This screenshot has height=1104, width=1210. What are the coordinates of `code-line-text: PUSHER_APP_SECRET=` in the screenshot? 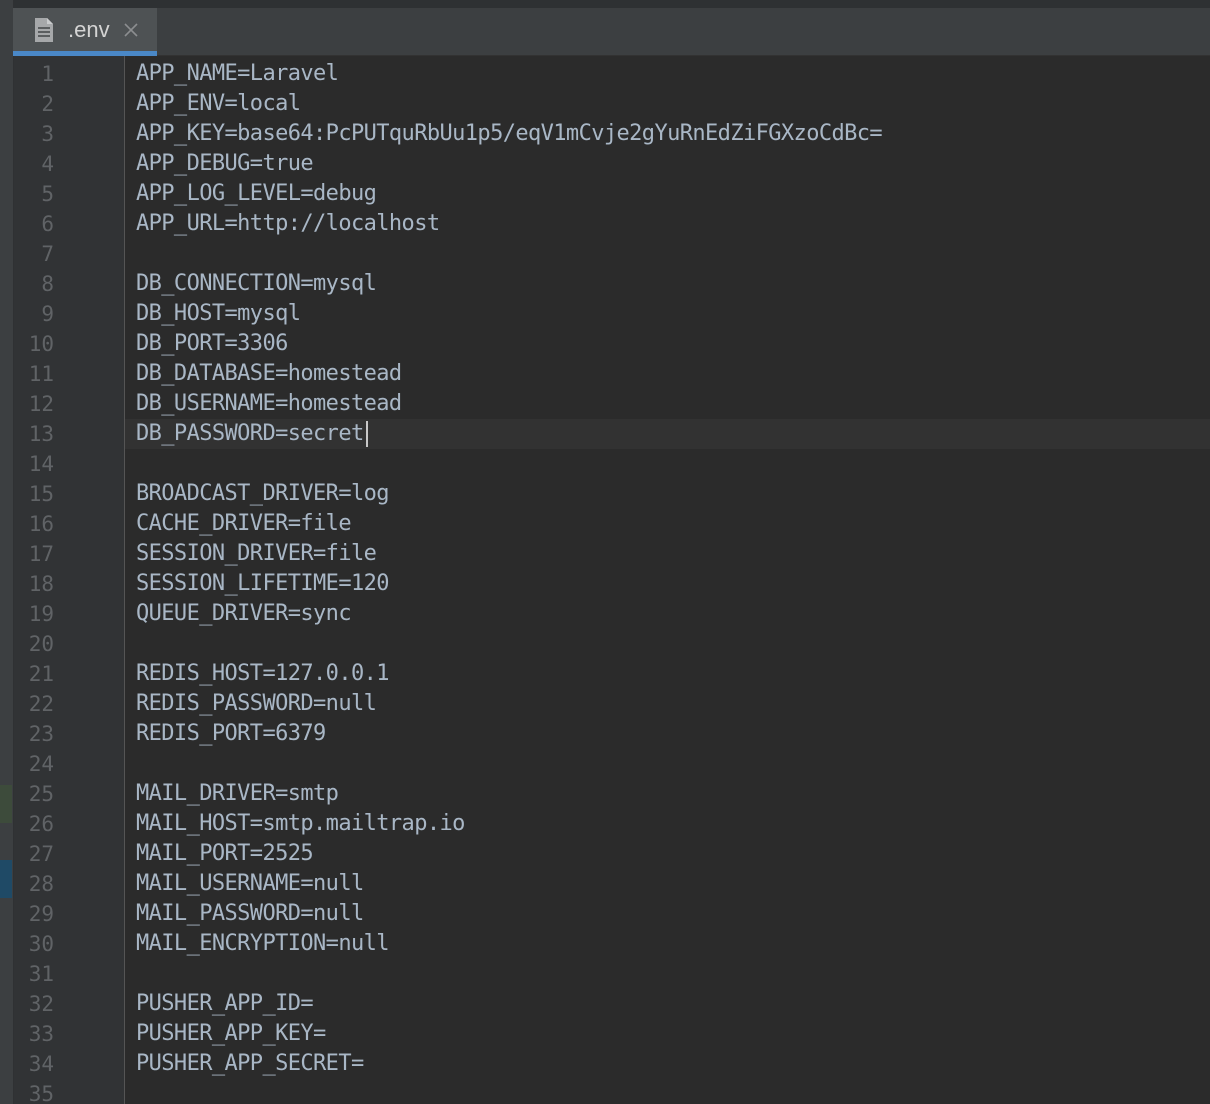 It's located at (250, 1063).